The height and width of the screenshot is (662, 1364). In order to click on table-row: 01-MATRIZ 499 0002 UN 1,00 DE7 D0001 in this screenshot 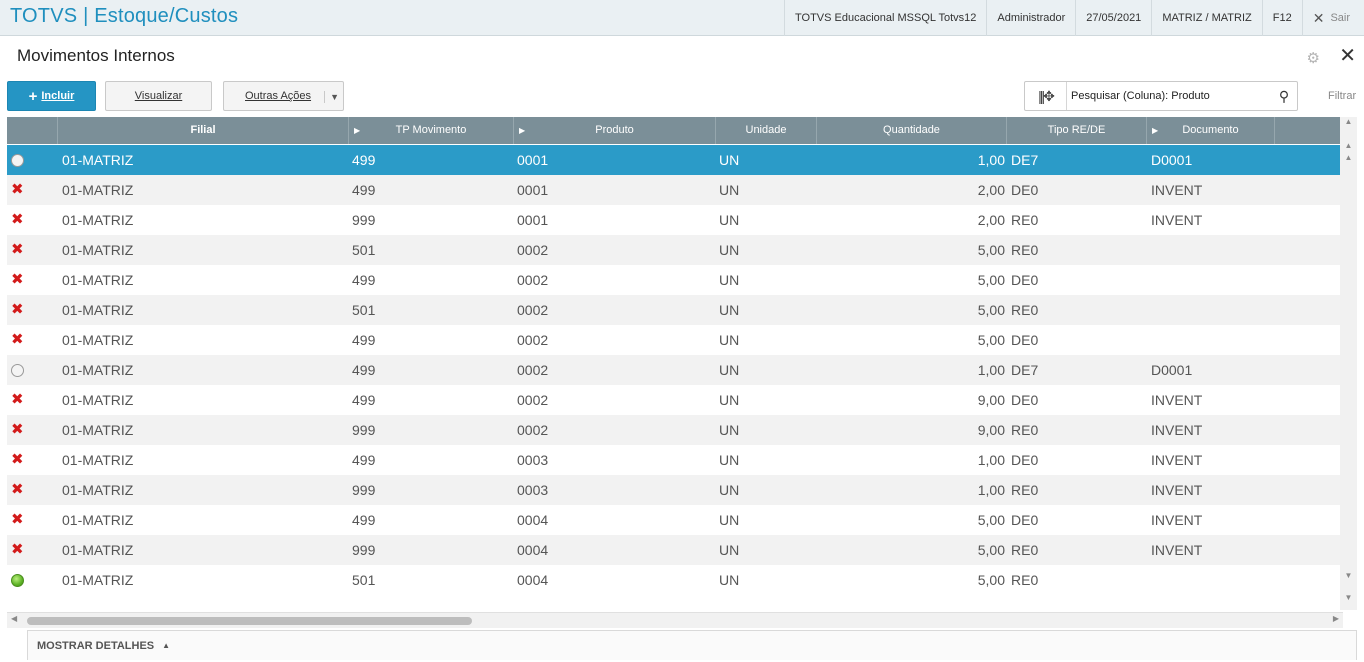, I will do `click(675, 370)`.